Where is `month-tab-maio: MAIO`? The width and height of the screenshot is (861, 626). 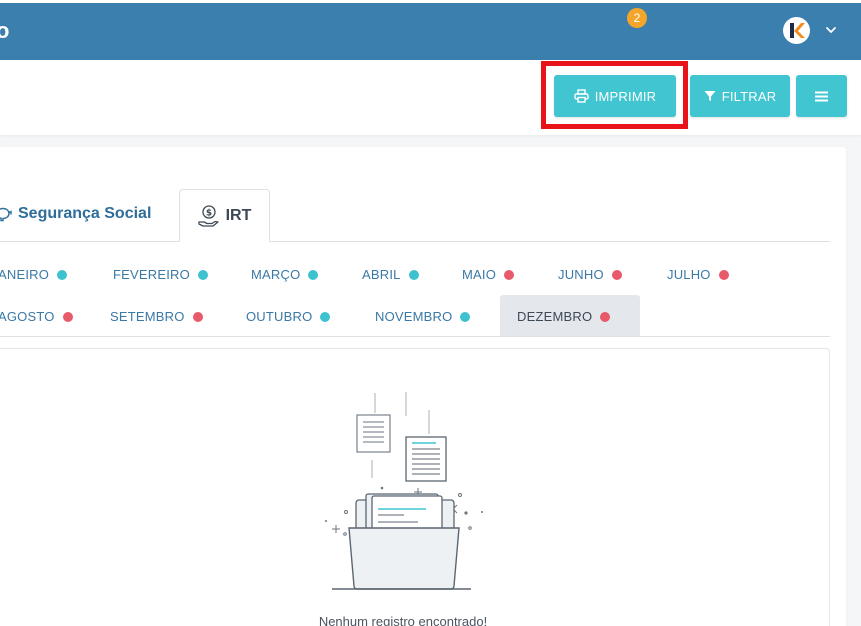 month-tab-maio: MAIO is located at coordinates (488, 274).